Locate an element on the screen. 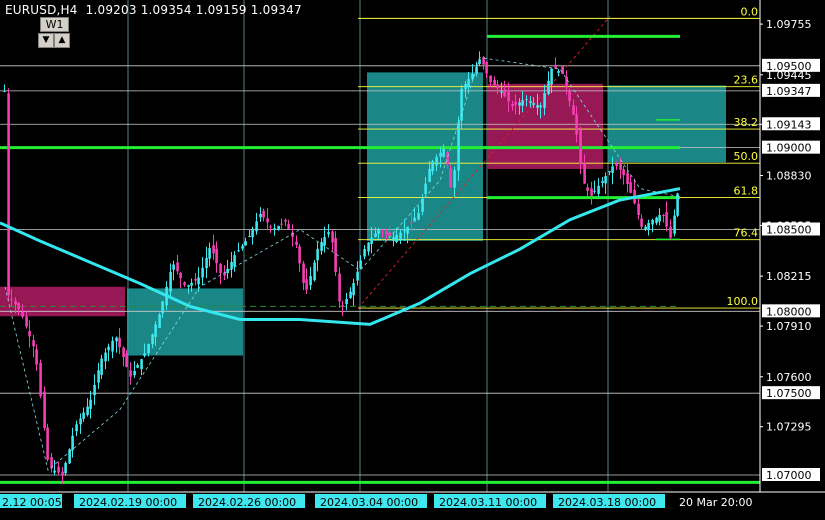 This screenshot has width=825, height=520. price-tick-label: 1.08830 is located at coordinates (789, 175).